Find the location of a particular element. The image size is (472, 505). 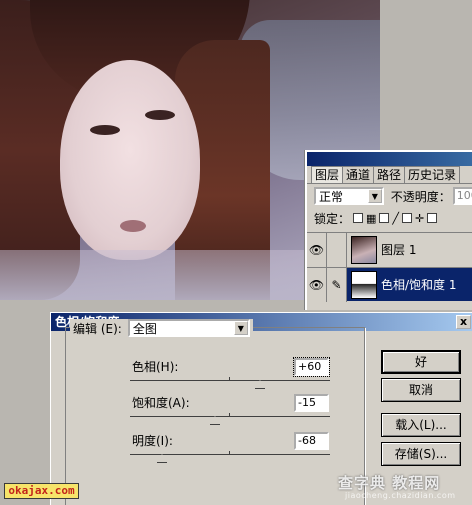

hue-slider-thumb is located at coordinates (260, 384).